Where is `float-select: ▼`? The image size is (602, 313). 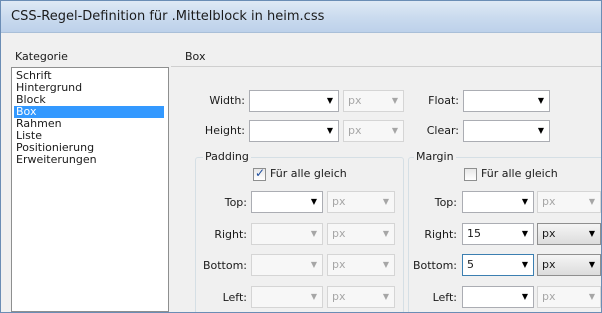 float-select: ▼ is located at coordinates (506, 101).